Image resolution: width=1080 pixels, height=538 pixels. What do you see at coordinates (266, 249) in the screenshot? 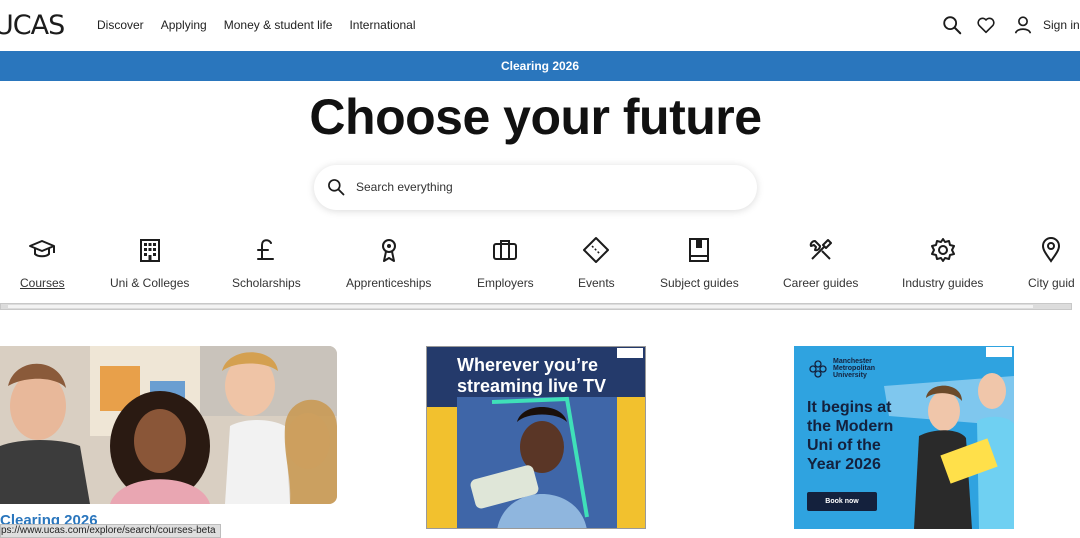
I see `pound-icon` at bounding box center [266, 249].